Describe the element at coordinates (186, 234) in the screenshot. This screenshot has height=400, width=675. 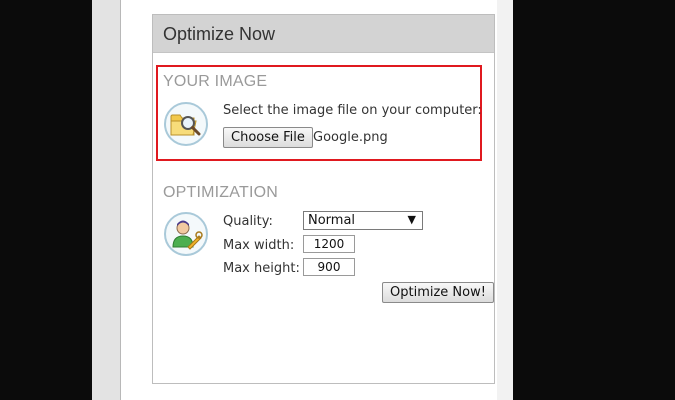
I see `user-settings-icon` at that location.